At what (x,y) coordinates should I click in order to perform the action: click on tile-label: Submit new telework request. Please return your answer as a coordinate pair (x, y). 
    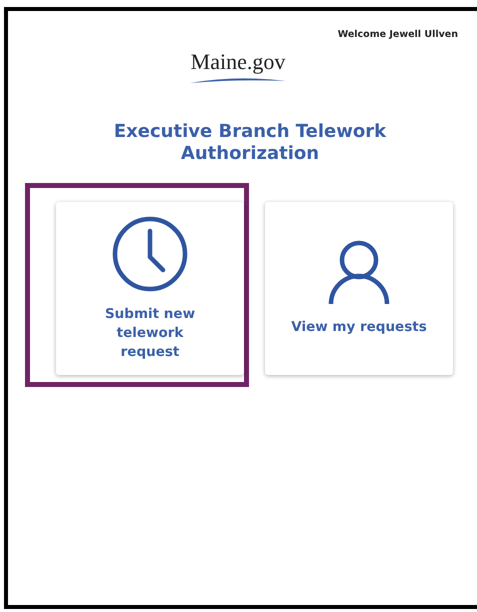
    Looking at the image, I should click on (150, 333).